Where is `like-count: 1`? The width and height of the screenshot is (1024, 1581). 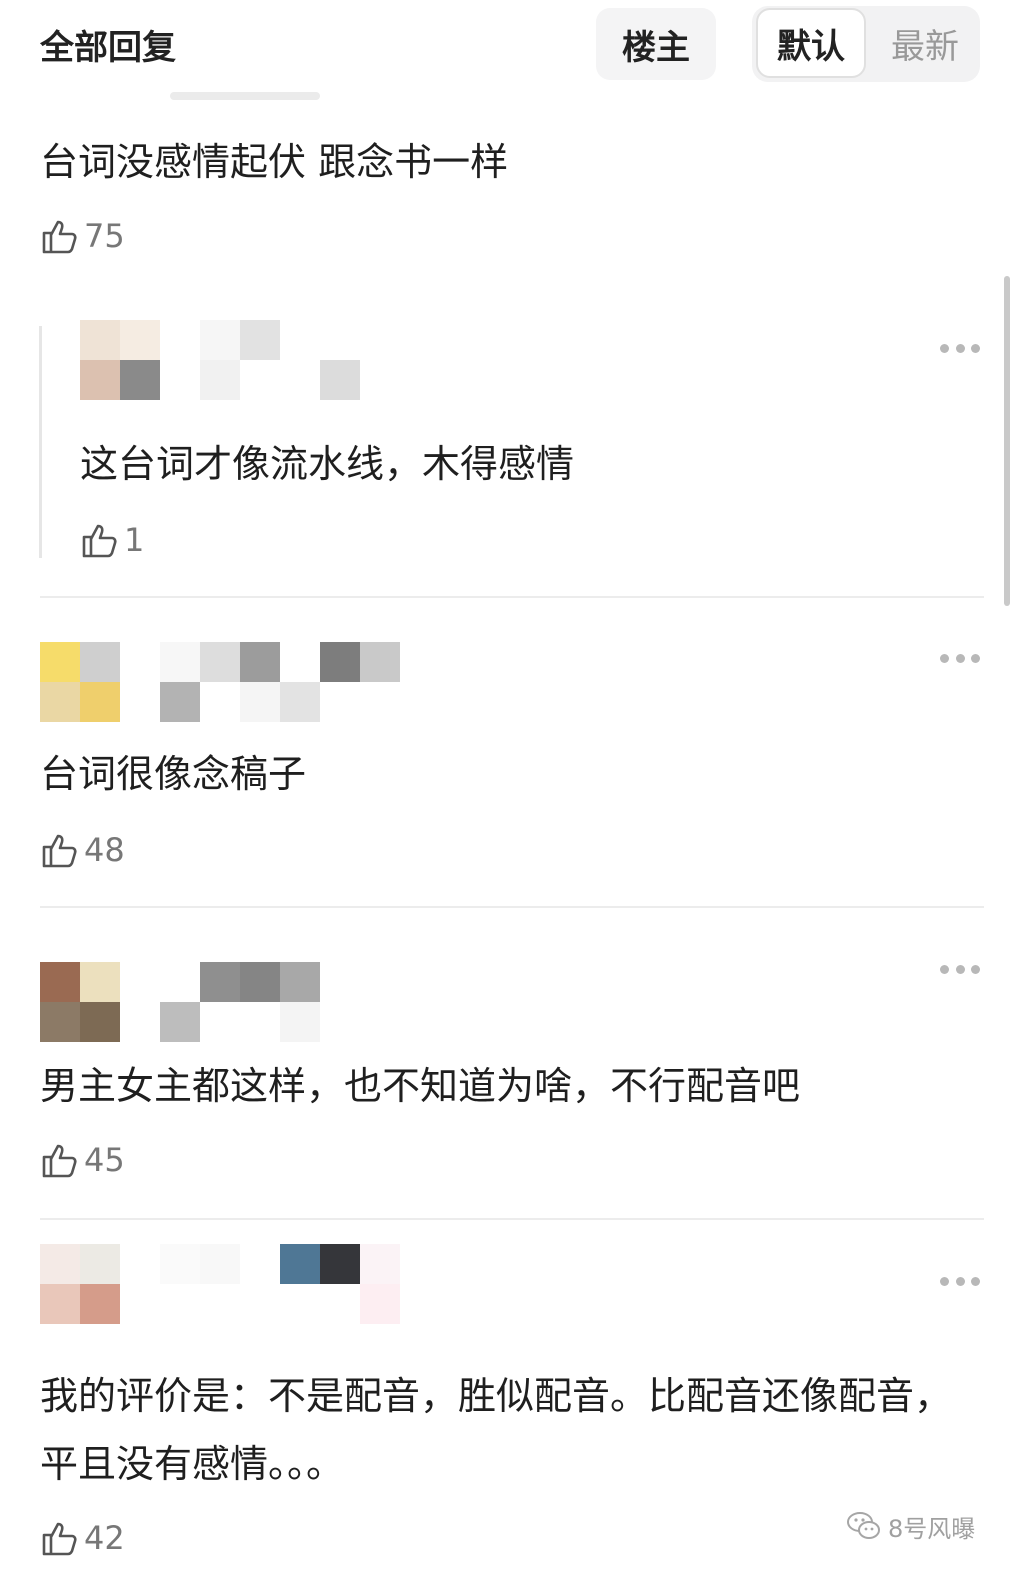 like-count: 1 is located at coordinates (134, 540).